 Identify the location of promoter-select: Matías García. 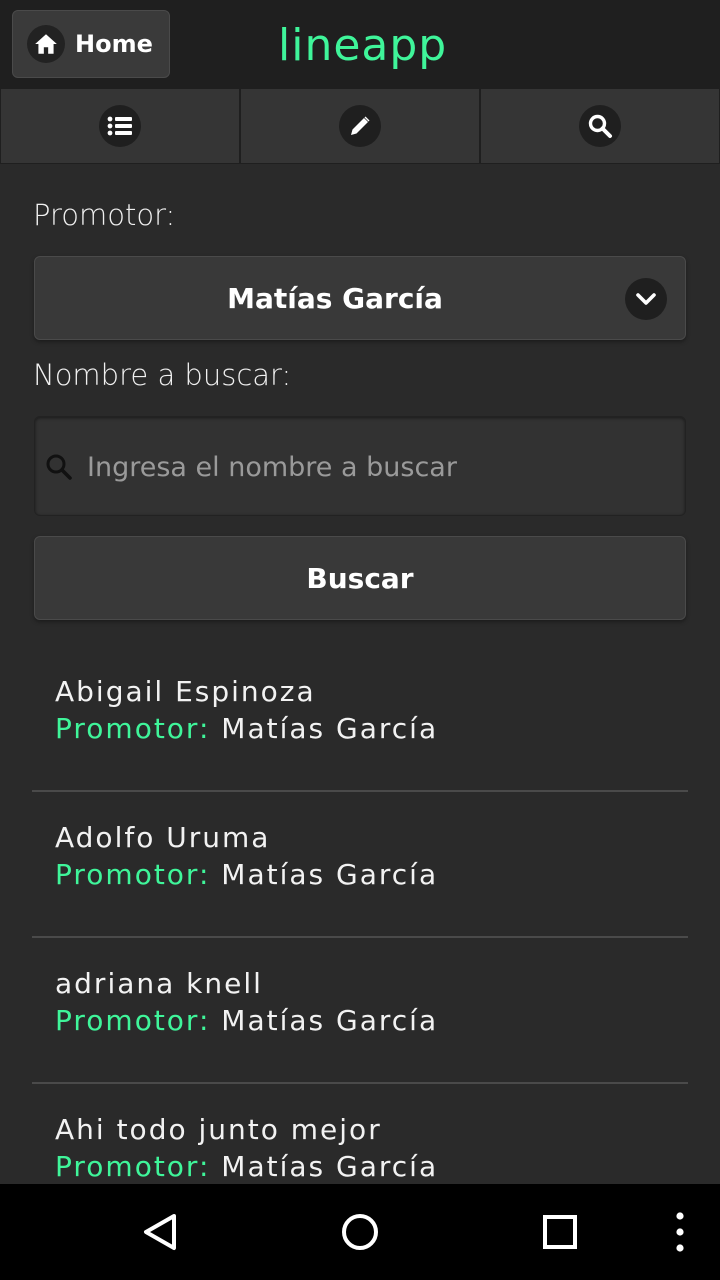
(360, 298).